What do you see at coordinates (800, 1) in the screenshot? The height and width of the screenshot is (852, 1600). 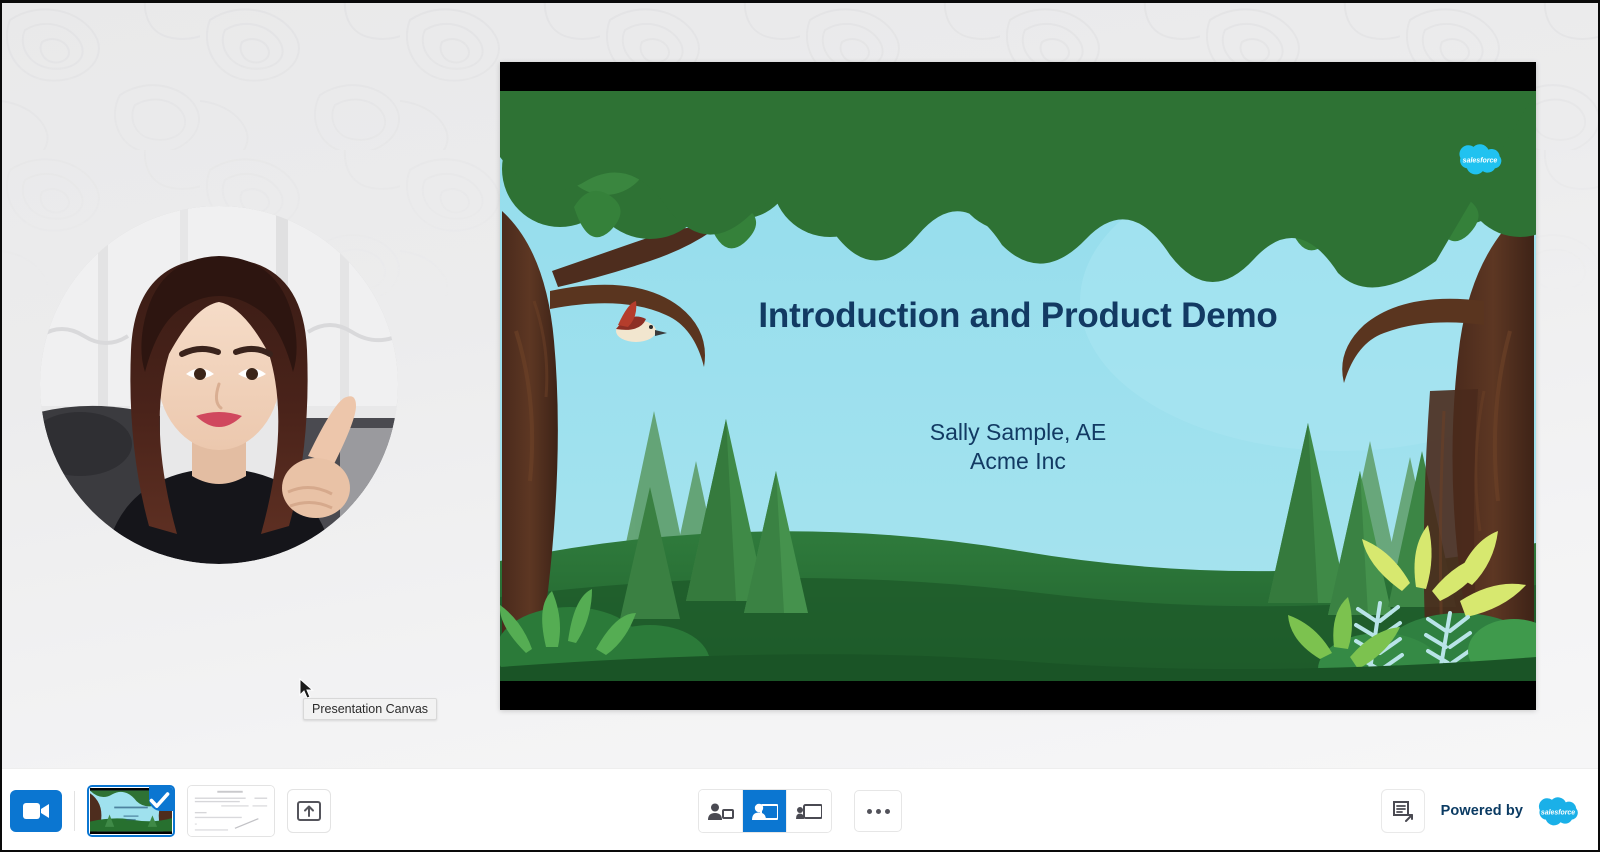 I see `window-edge-top` at bounding box center [800, 1].